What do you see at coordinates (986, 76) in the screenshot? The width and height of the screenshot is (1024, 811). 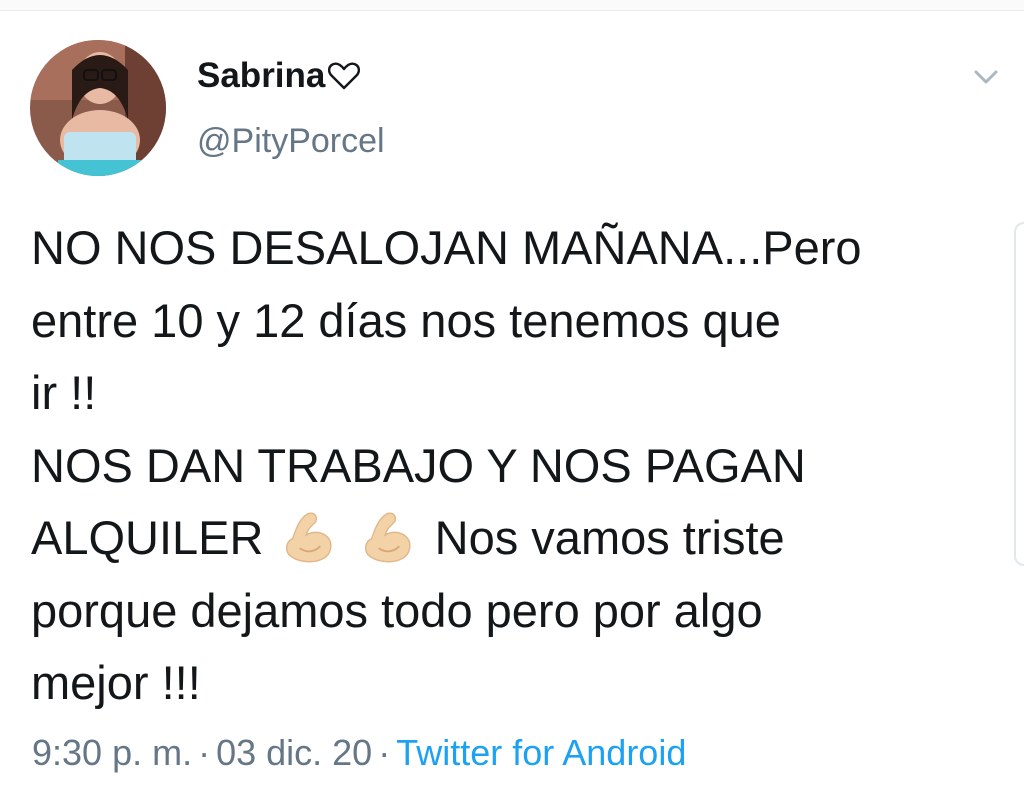 I see `chevron-down-icon` at bounding box center [986, 76].